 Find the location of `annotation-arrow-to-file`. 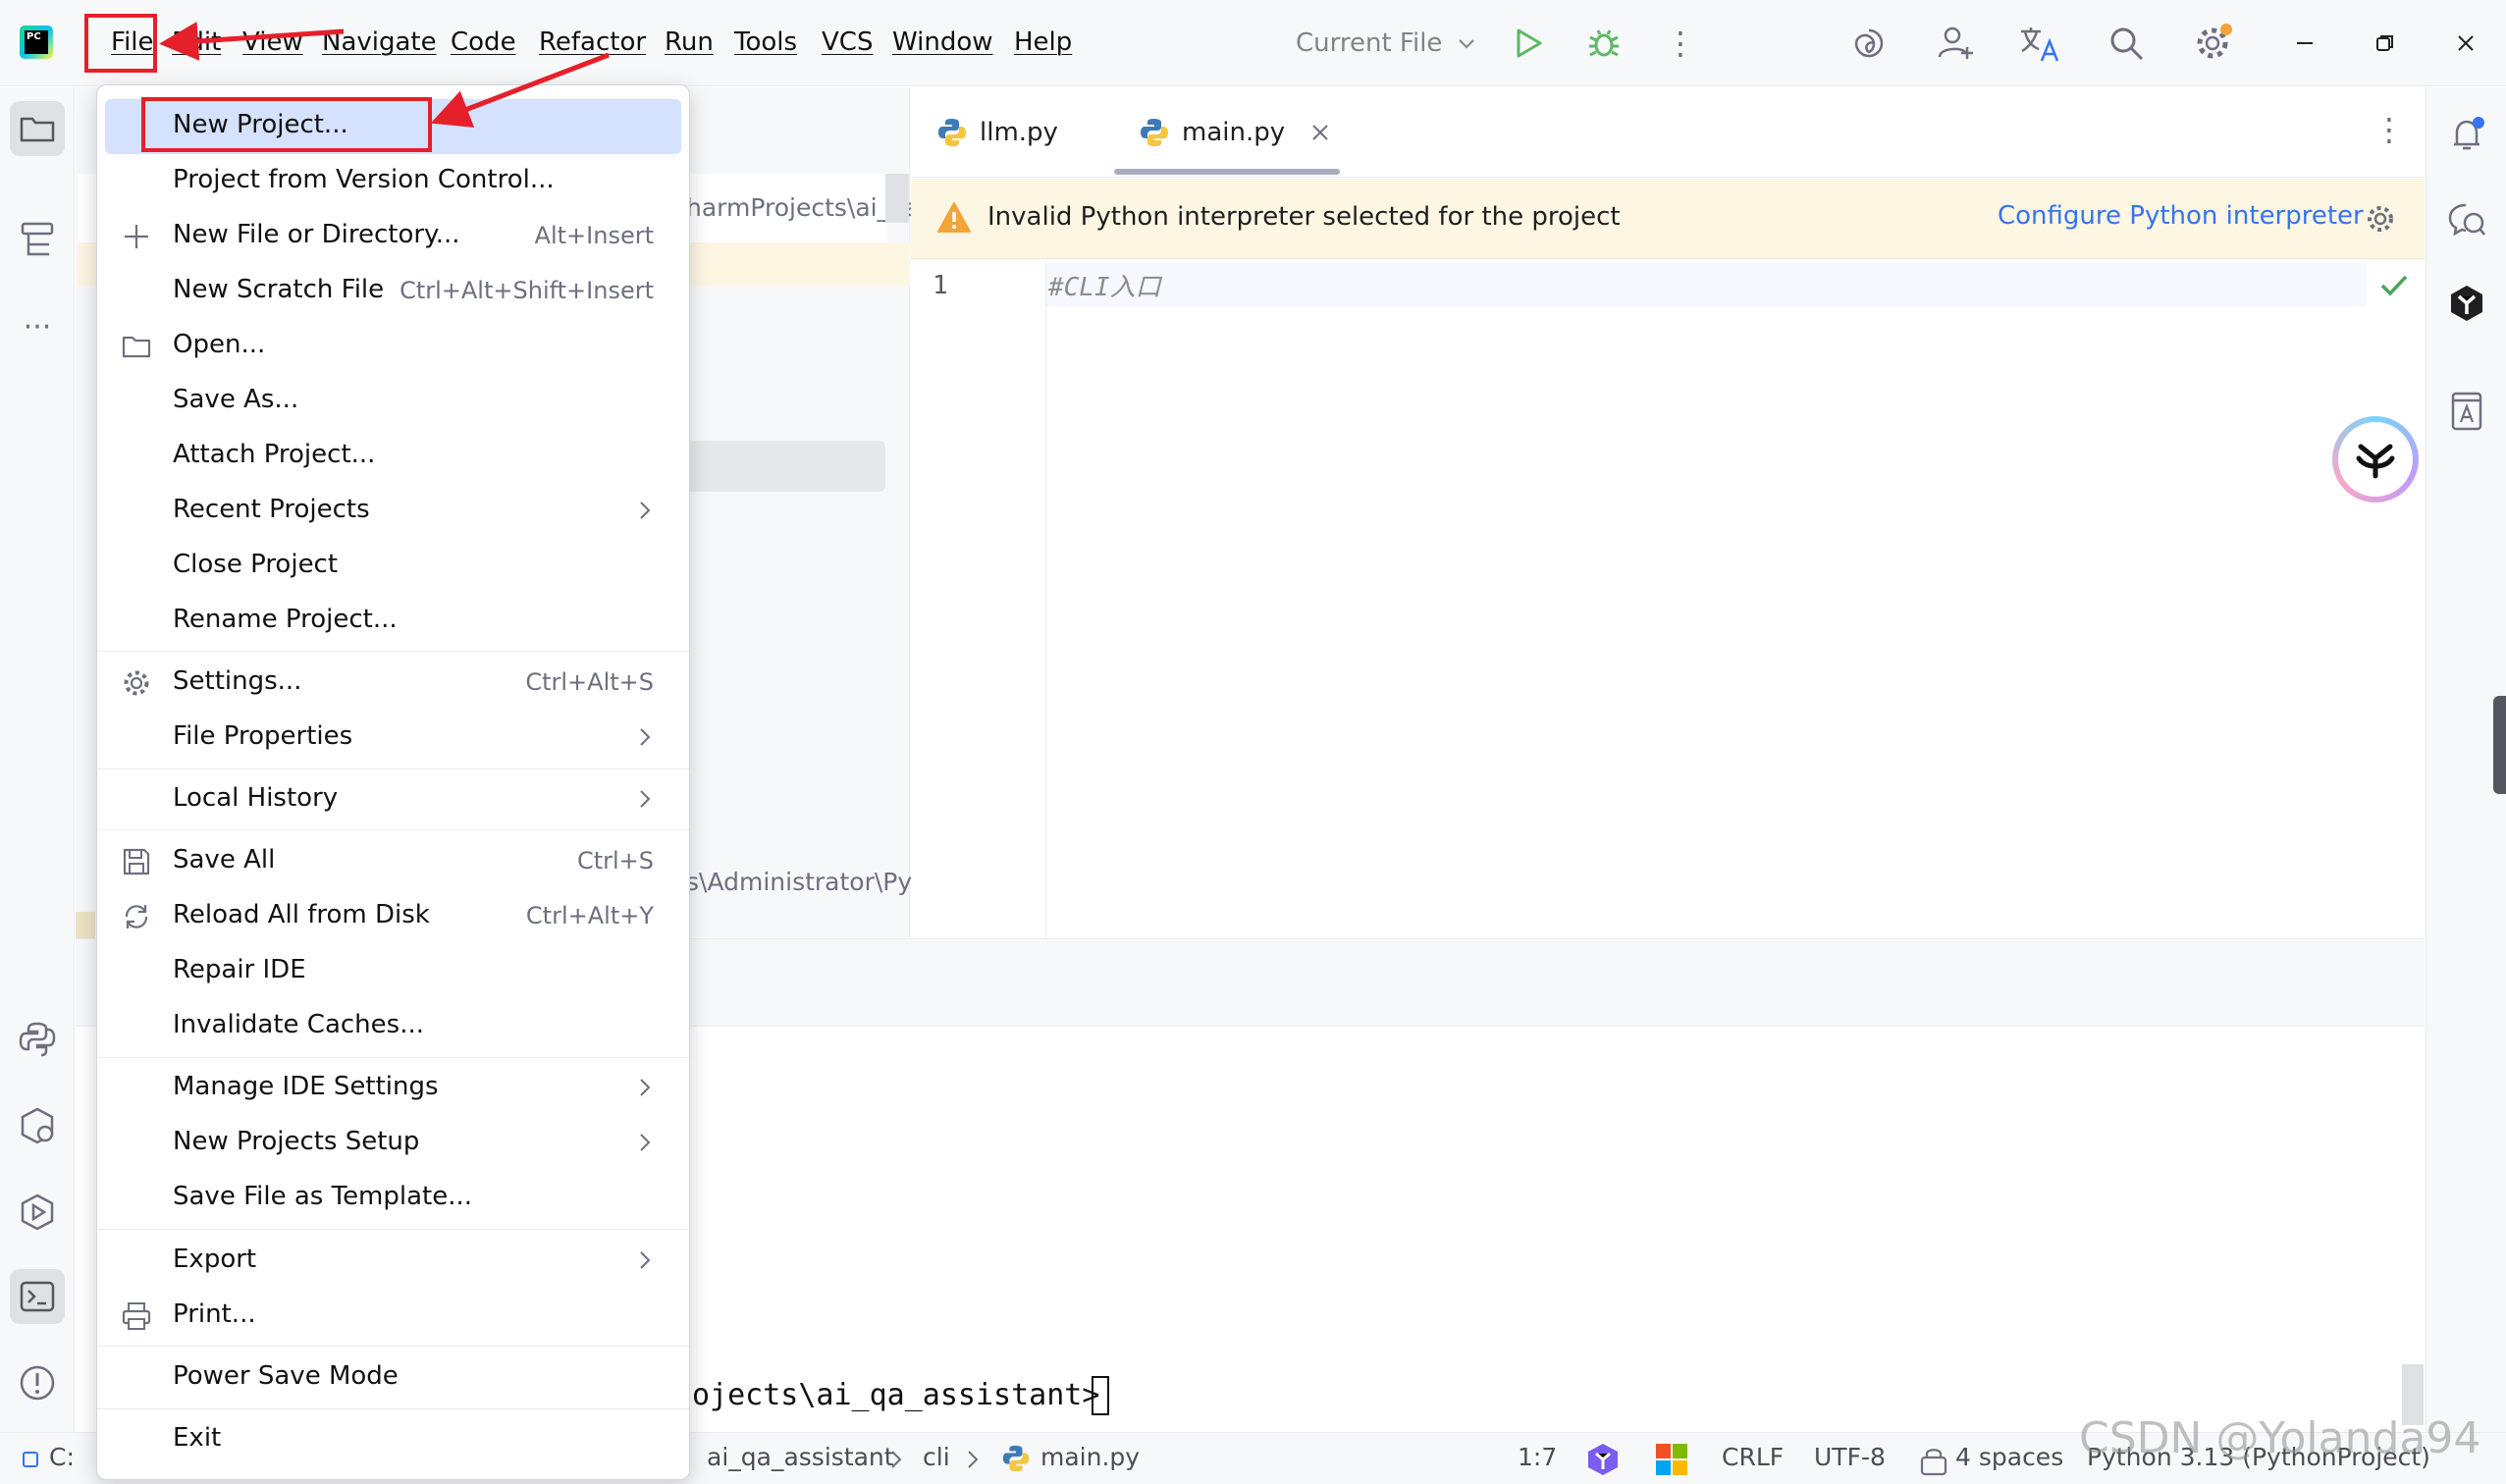

annotation-arrow-to-file is located at coordinates (252, 41).